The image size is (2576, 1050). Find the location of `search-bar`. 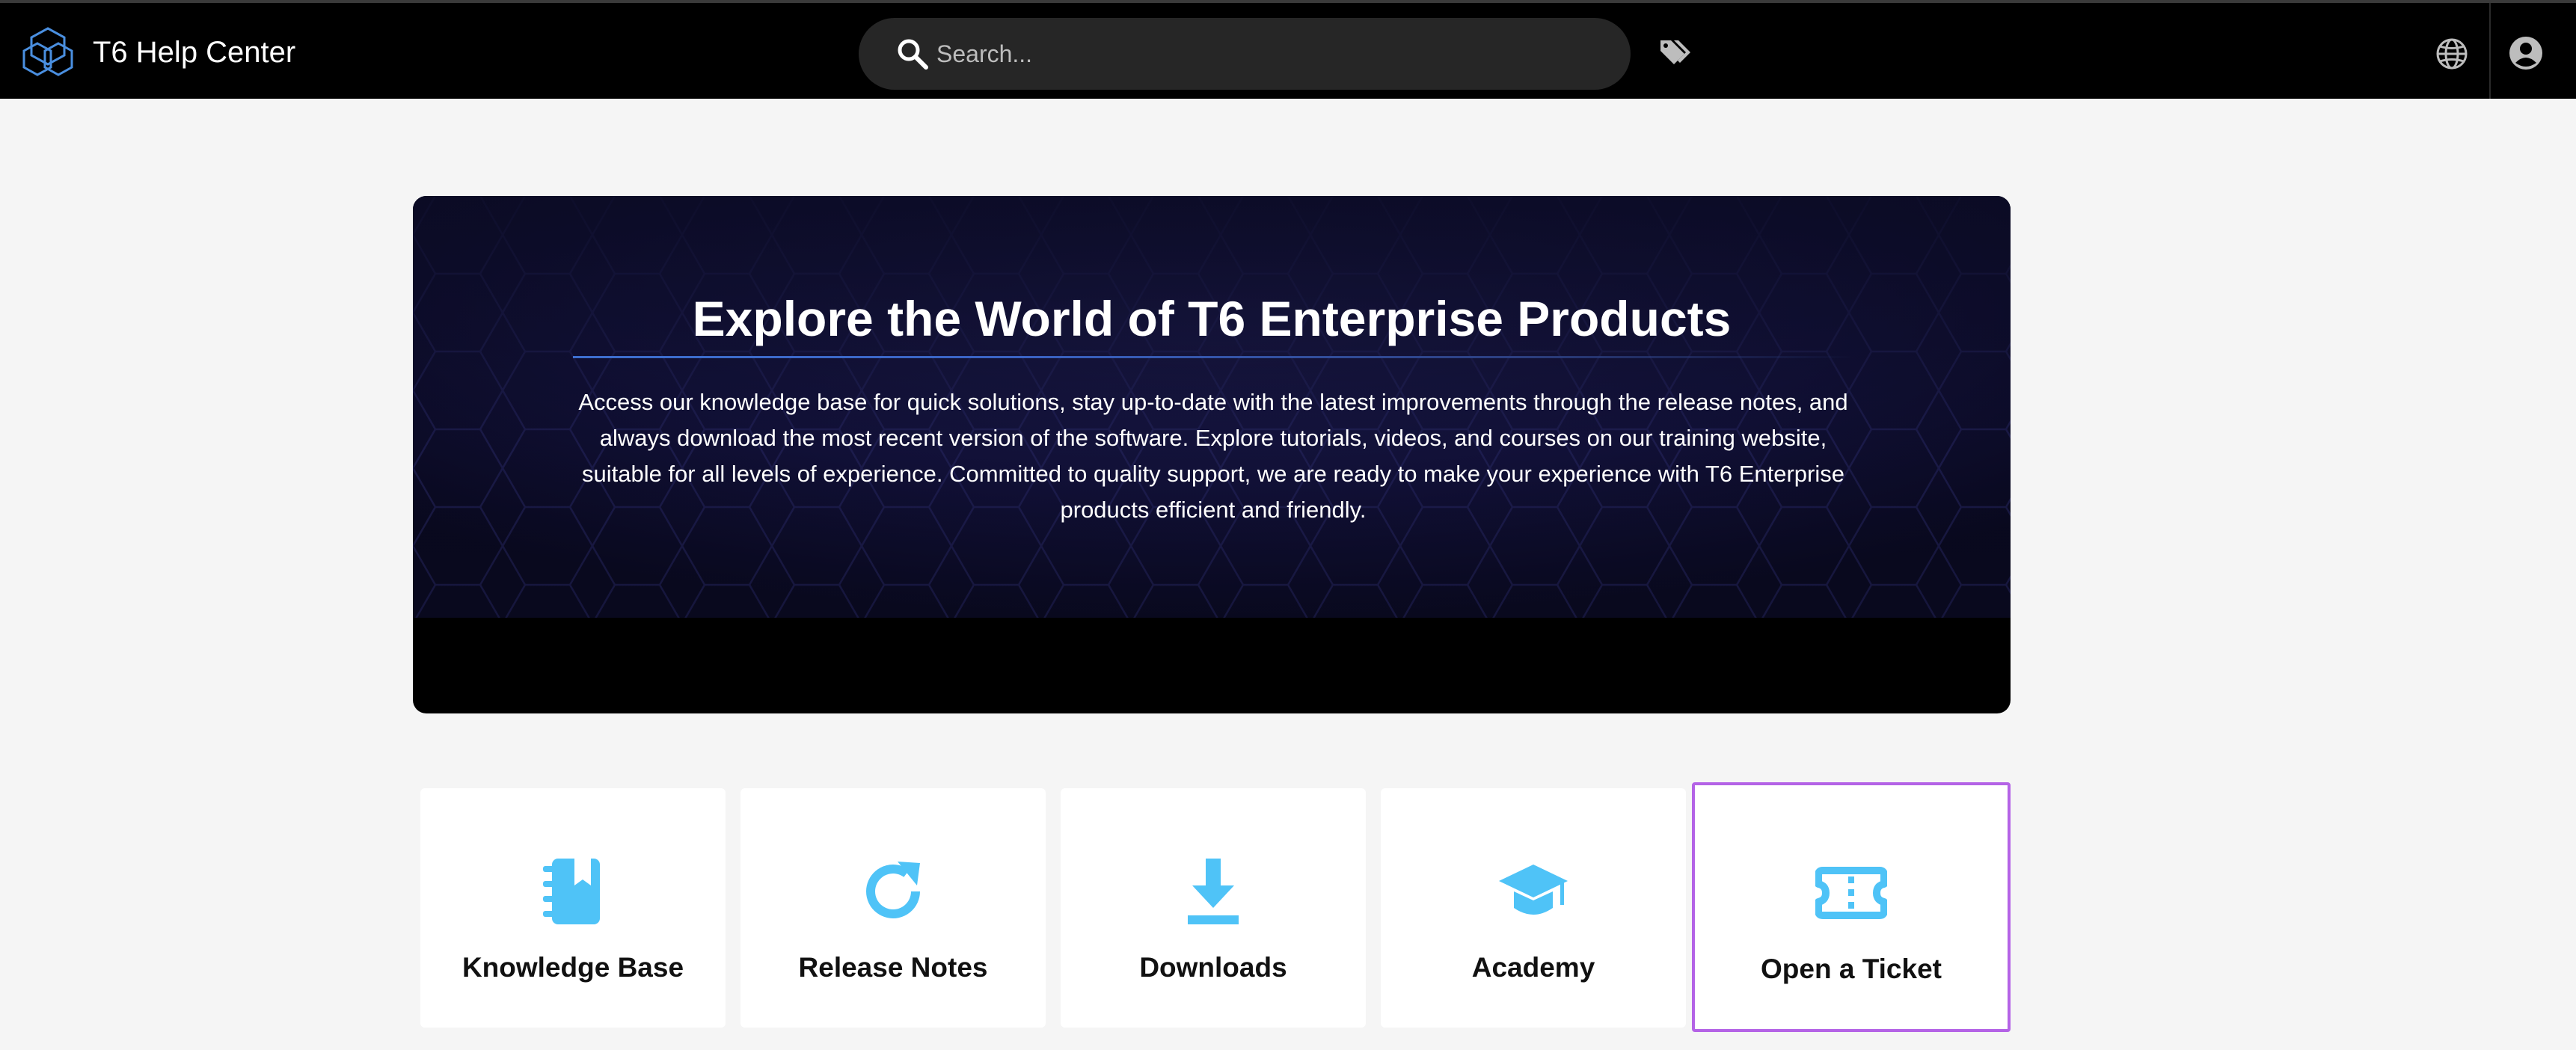

search-bar is located at coordinates (1245, 54).